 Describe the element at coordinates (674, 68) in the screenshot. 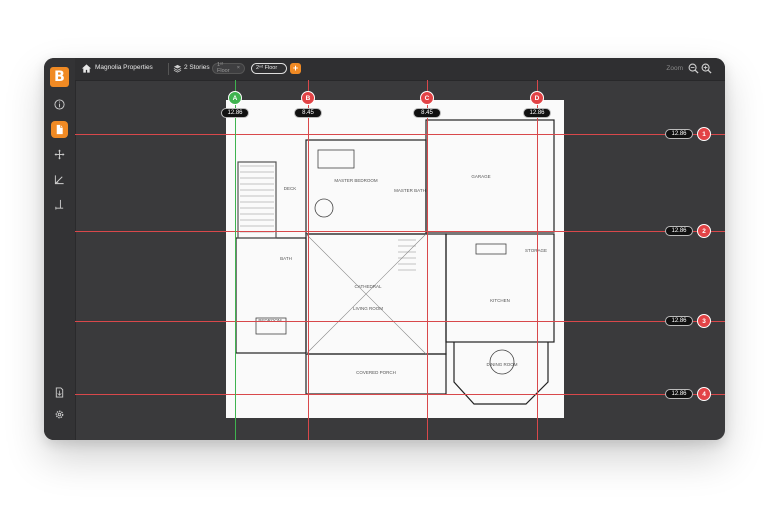

I see `zoom-label: Zoom` at that location.